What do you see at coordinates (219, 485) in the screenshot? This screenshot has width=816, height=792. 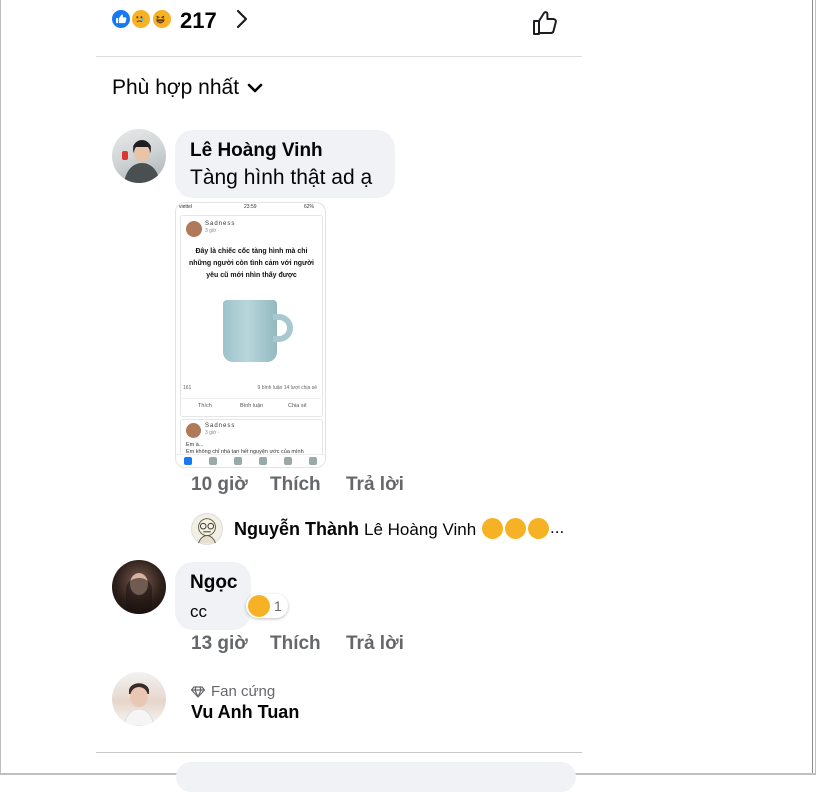 I see `comment-time: 10 giờ` at bounding box center [219, 485].